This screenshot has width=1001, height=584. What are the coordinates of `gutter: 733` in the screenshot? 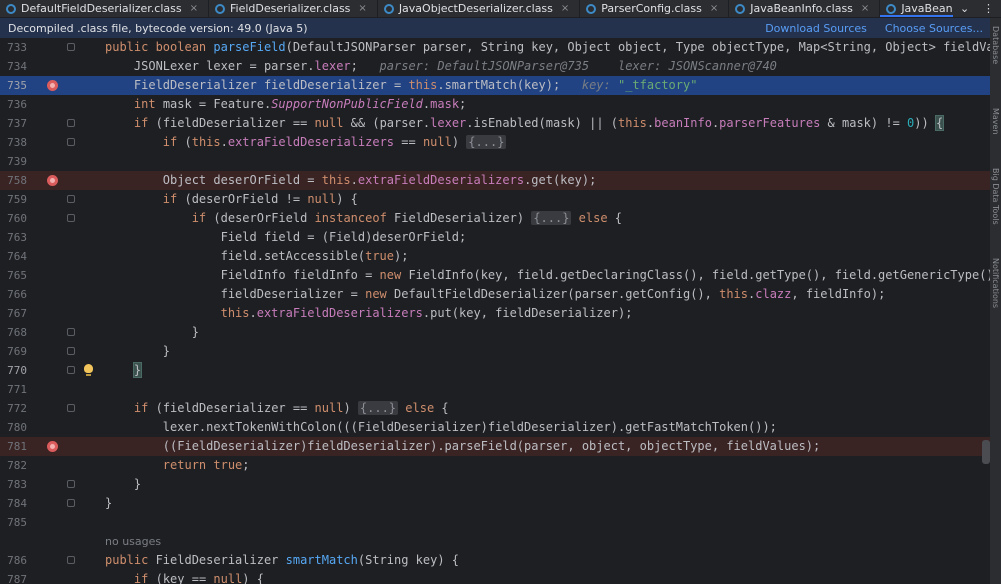 It's located at (37, 47).